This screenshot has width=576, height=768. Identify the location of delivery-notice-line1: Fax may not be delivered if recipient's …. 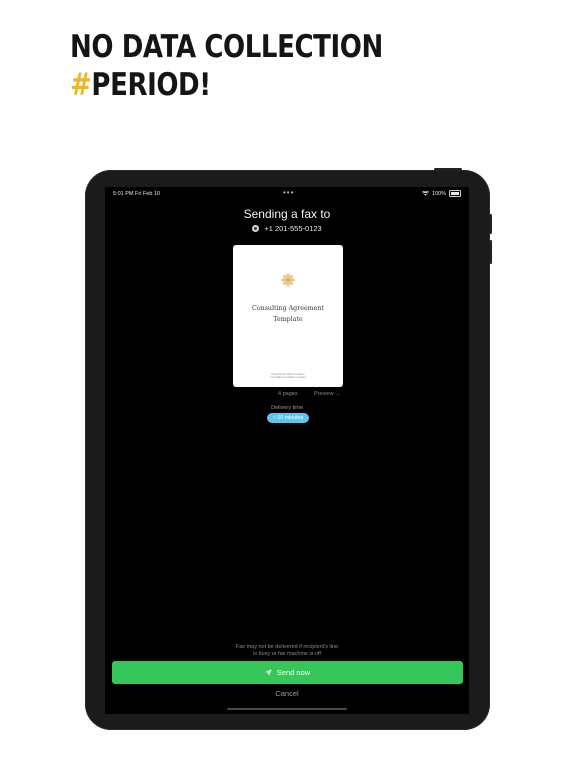
(287, 647).